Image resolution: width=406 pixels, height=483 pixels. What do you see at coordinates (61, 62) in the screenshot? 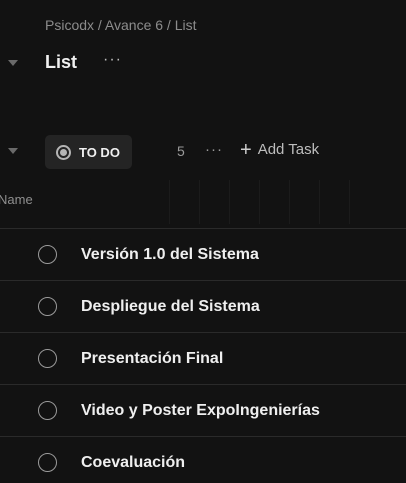
I see `list-title: List` at bounding box center [61, 62].